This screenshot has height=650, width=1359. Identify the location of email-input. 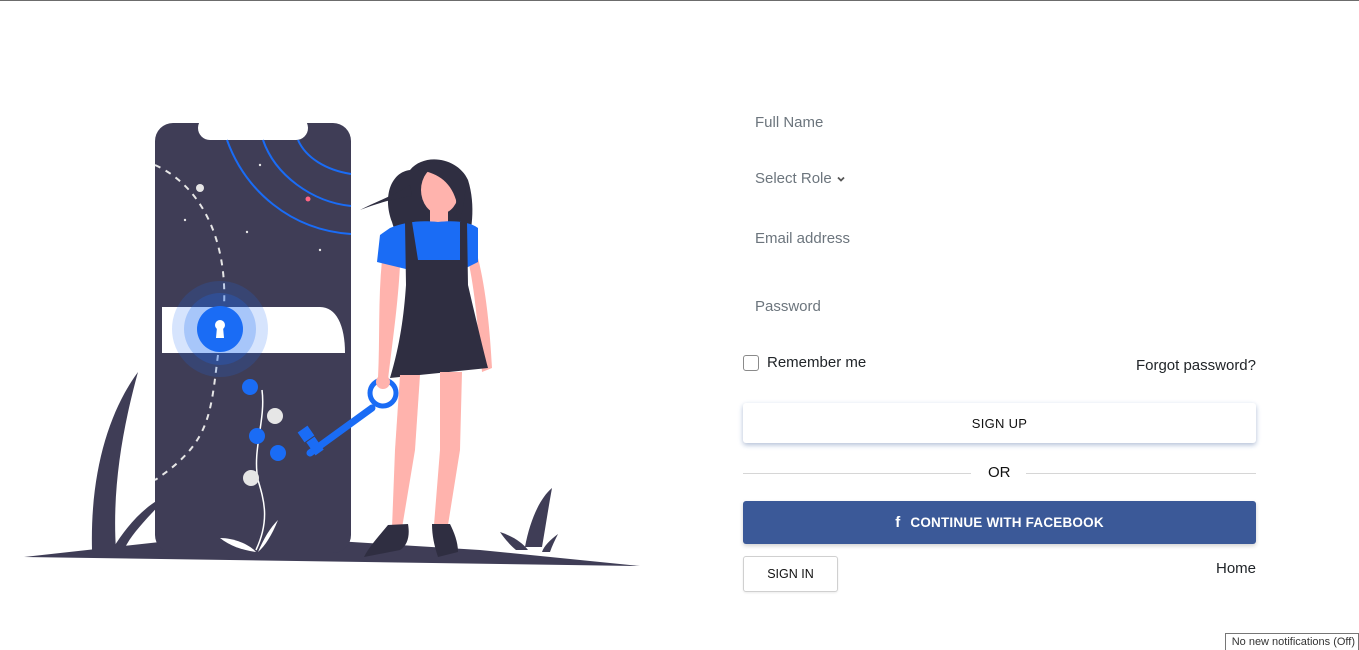
(999, 238).